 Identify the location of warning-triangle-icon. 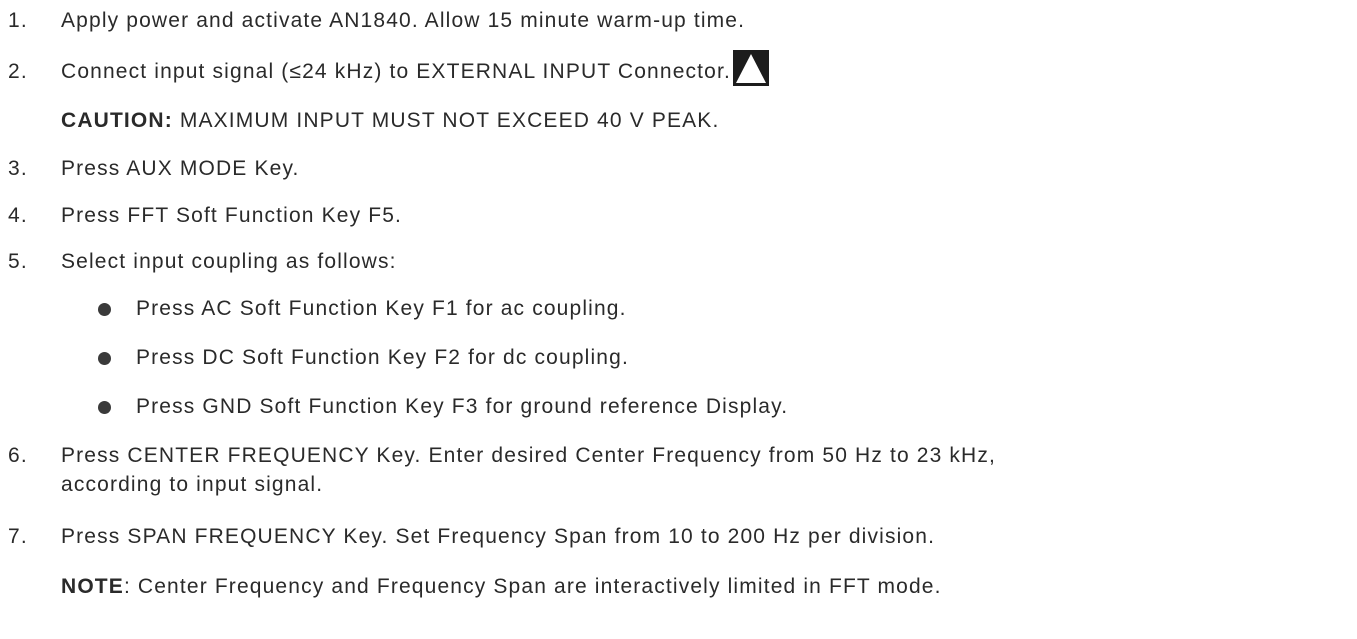
(751, 68).